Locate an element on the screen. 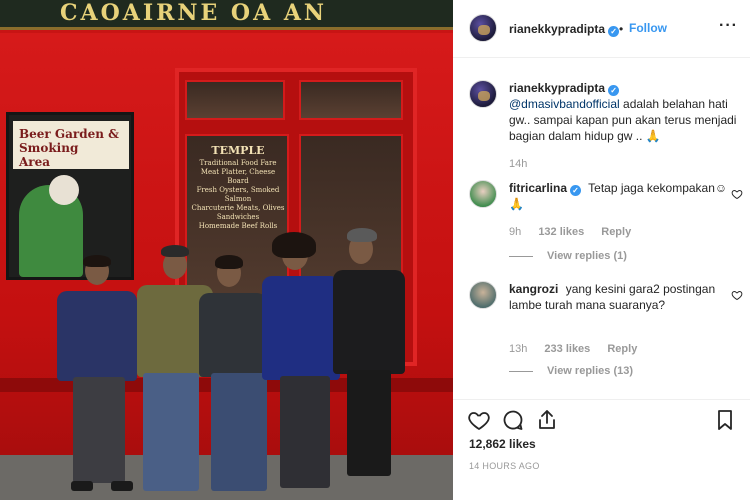 The height and width of the screenshot is (500, 750). caption-meta: 14h is located at coordinates (525, 164).